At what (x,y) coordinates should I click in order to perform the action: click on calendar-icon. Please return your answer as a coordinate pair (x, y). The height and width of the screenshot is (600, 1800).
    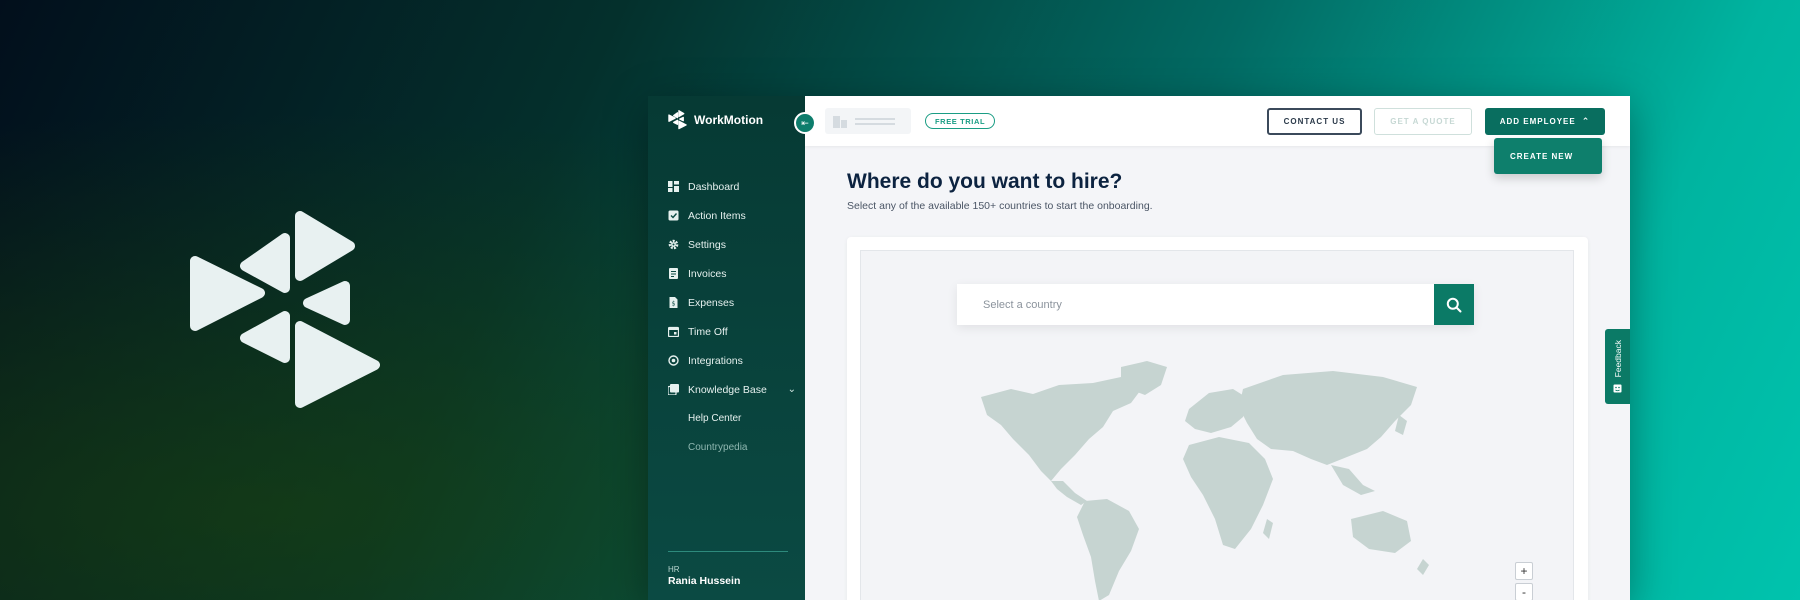
    Looking at the image, I should click on (673, 331).